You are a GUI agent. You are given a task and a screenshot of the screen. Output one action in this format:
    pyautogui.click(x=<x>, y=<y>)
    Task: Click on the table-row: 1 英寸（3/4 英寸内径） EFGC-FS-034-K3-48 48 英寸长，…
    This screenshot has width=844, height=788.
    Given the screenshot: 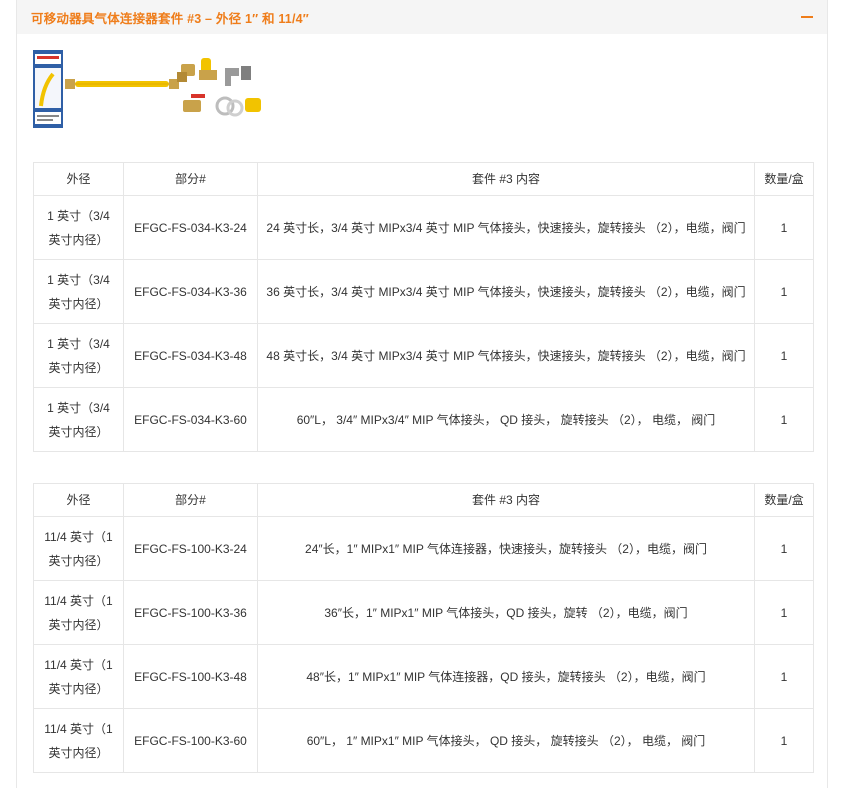 What is the action you would take?
    pyautogui.click(x=423, y=355)
    